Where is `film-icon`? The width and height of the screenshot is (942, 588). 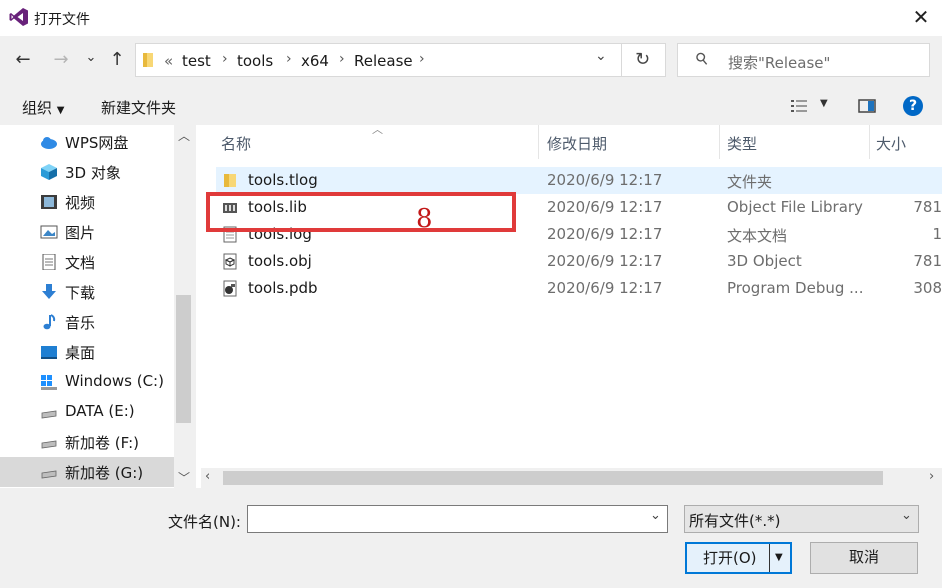 film-icon is located at coordinates (49, 202).